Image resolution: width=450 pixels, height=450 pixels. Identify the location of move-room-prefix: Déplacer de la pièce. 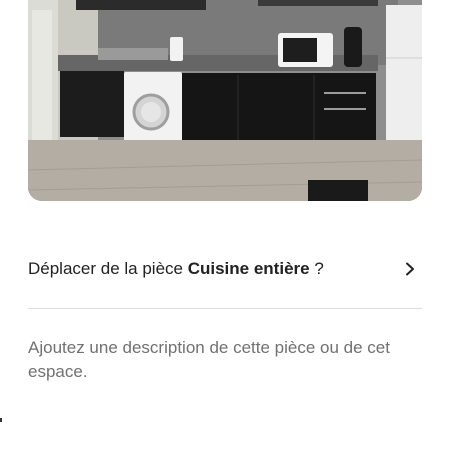
(108, 268).